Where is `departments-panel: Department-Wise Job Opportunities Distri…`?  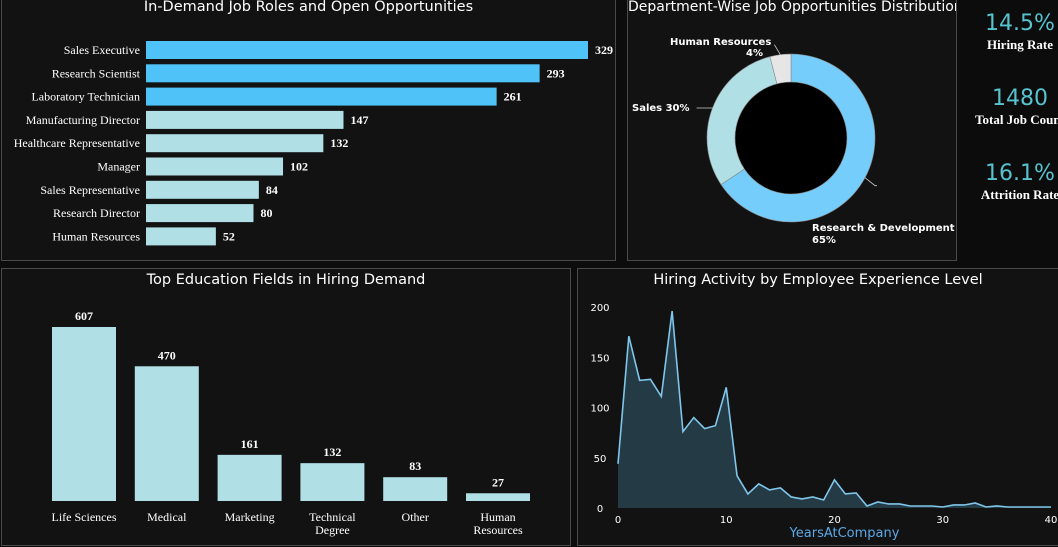
departments-panel: Department-Wise Job Opportunities Distri… is located at coordinates (792, 130).